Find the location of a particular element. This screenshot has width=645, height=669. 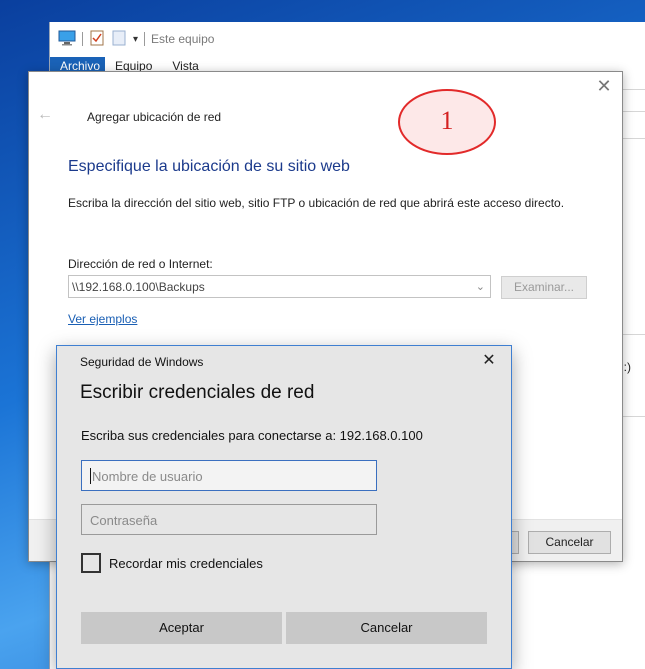

address-value: \\192.168.0.100\Backups is located at coordinates (138, 287).